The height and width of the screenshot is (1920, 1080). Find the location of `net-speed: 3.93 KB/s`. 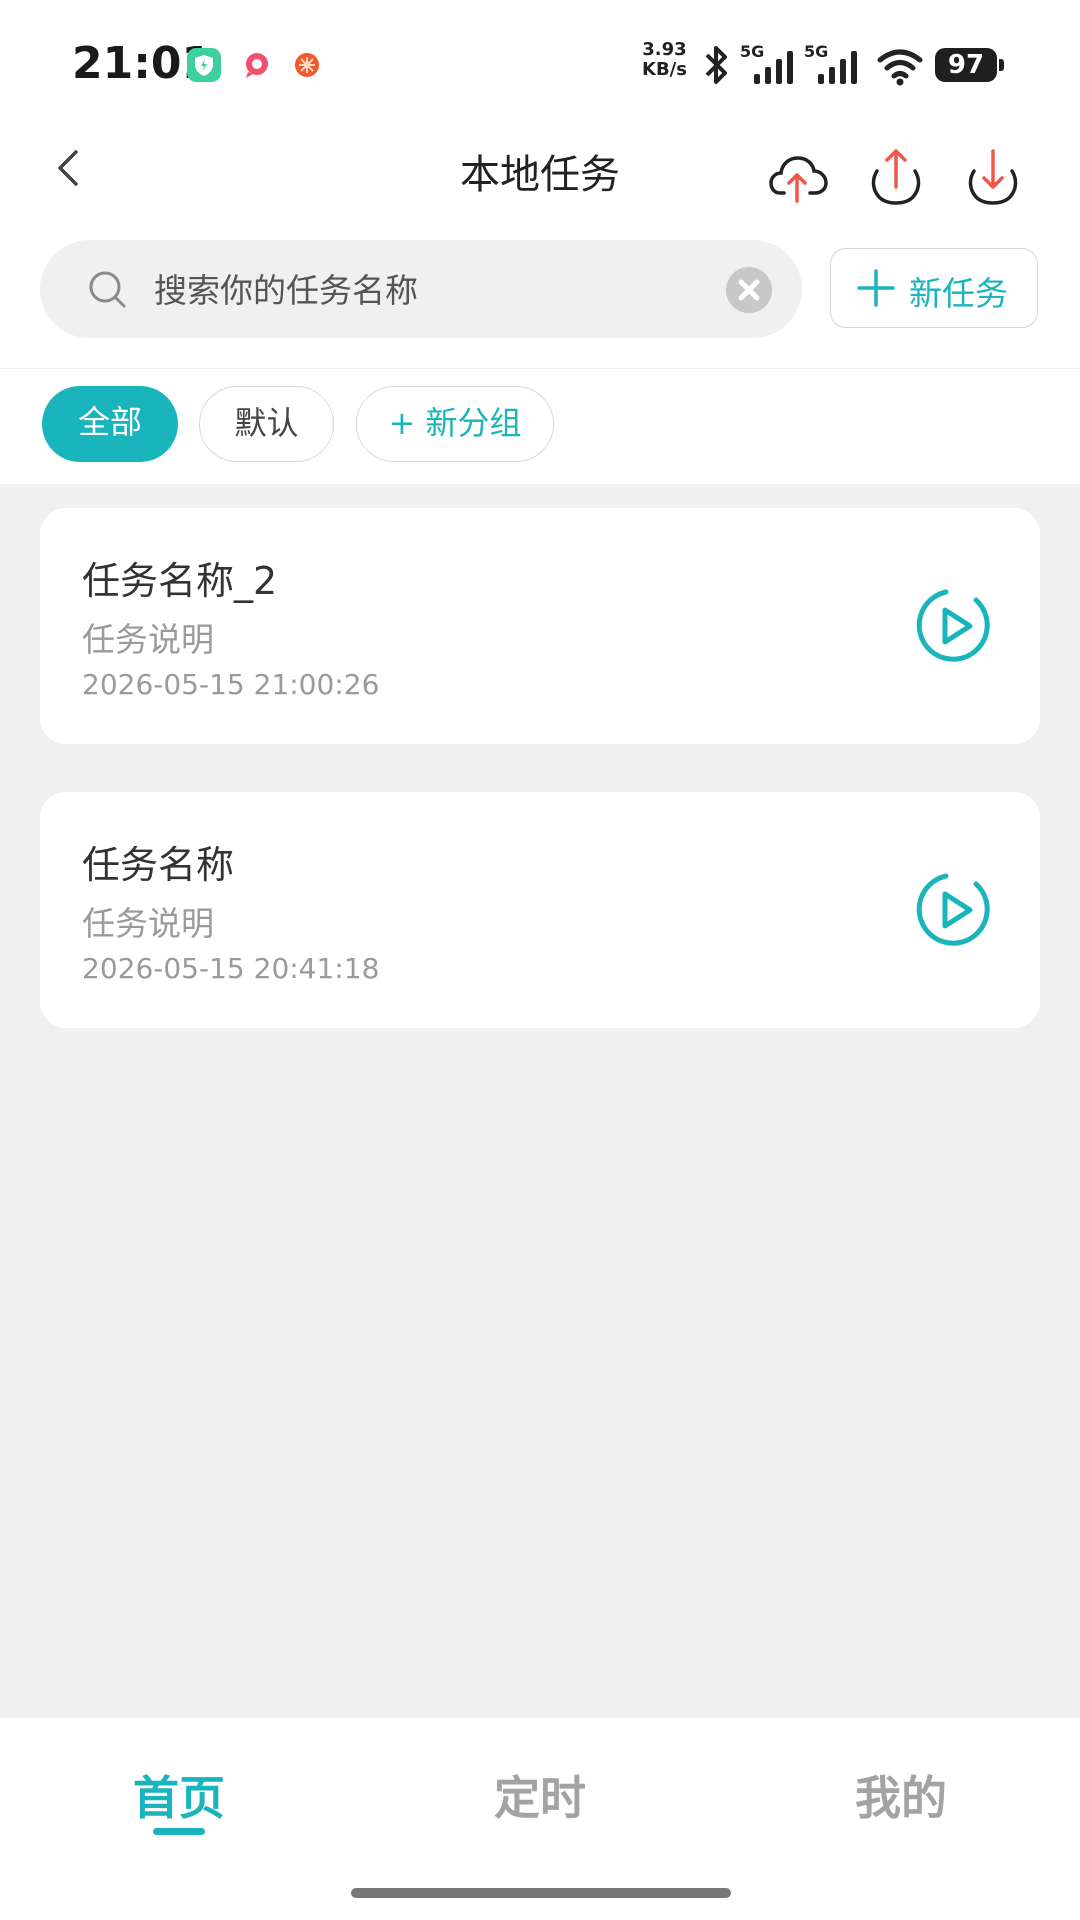

net-speed: 3.93 KB/s is located at coordinates (664, 60).